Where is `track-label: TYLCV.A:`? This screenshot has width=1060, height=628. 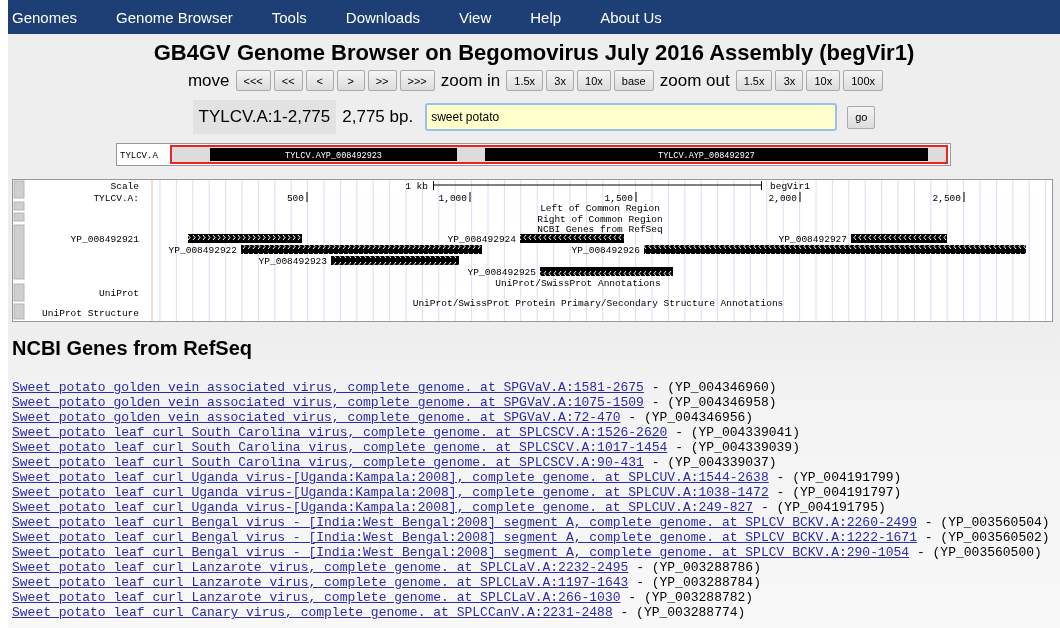
track-label: TYLCV.A: is located at coordinates (116, 198).